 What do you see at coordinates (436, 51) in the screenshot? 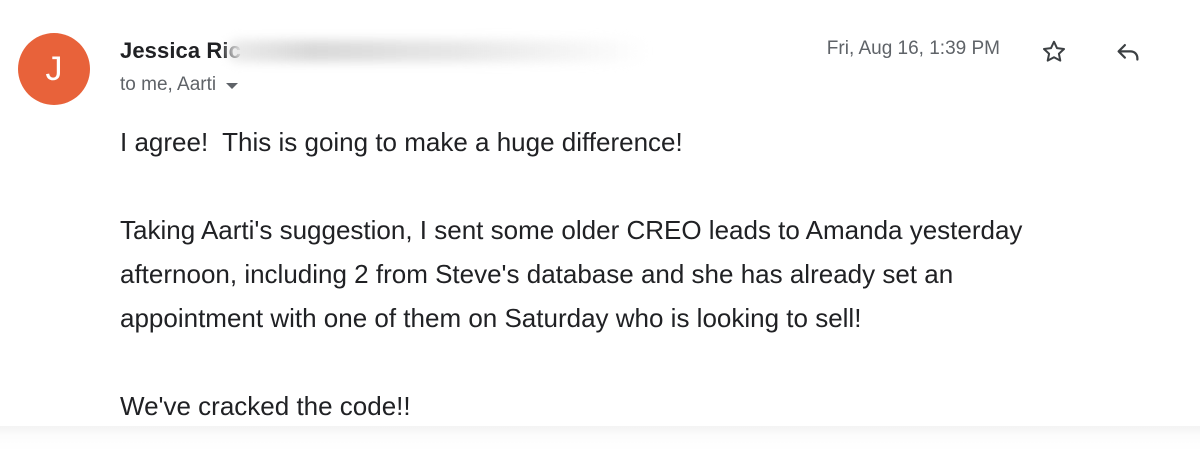
I see `redacted-sender-email` at bounding box center [436, 51].